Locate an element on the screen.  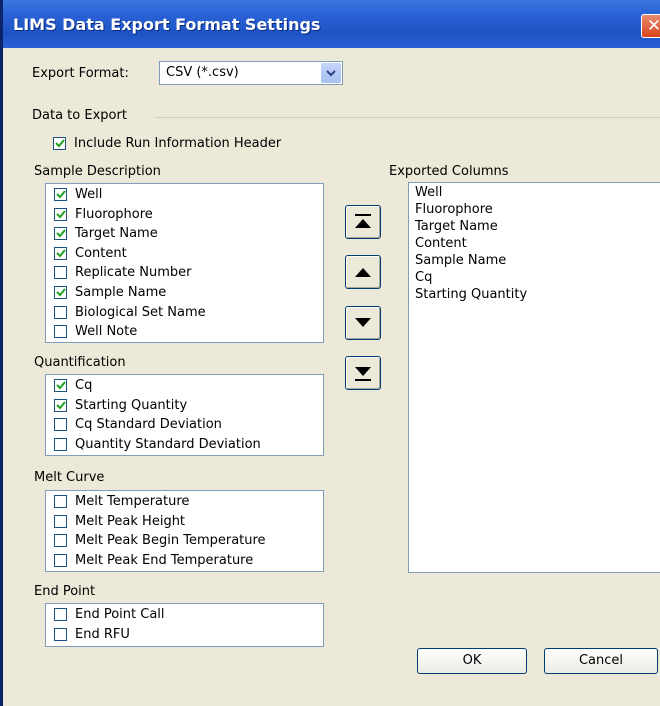
cancel-button: Cancel is located at coordinates (601, 661).